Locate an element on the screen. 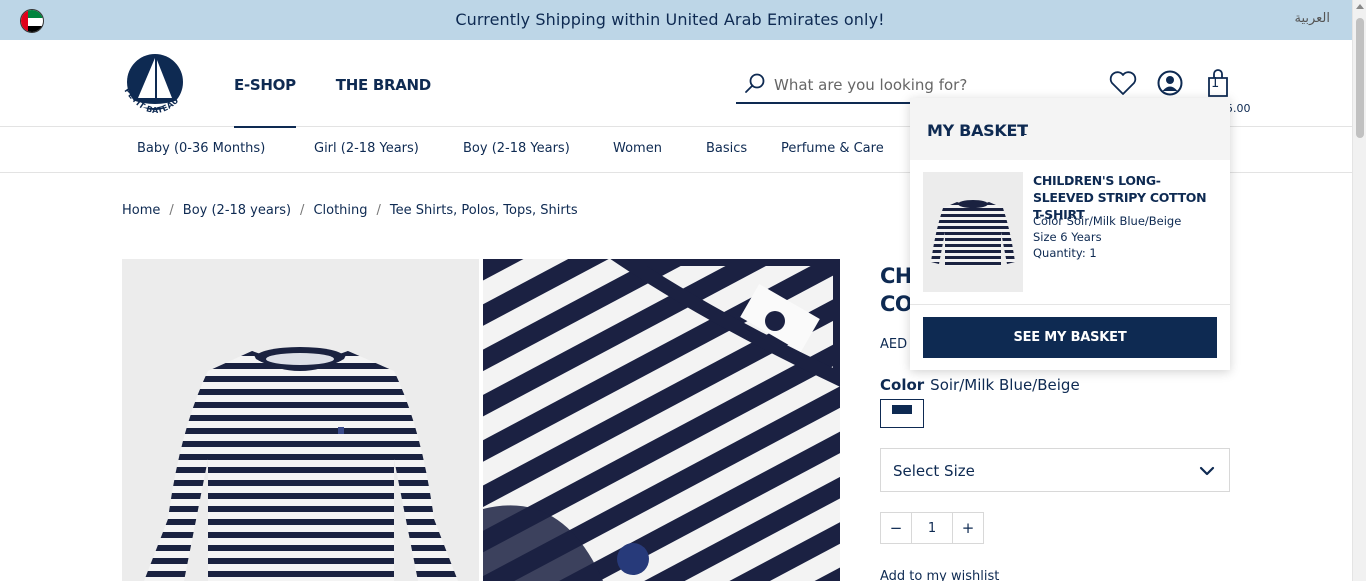 The width and height of the screenshot is (1366, 581). nav-the-brand: THE BRAND is located at coordinates (383, 102).